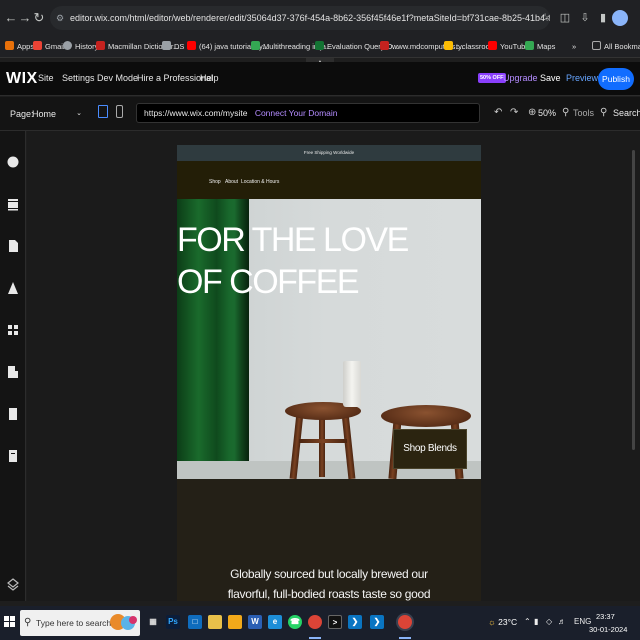 This screenshot has height=640, width=640. What do you see at coordinates (585, 18) in the screenshot?
I see `downloads-icon: ⇩` at bounding box center [585, 18].